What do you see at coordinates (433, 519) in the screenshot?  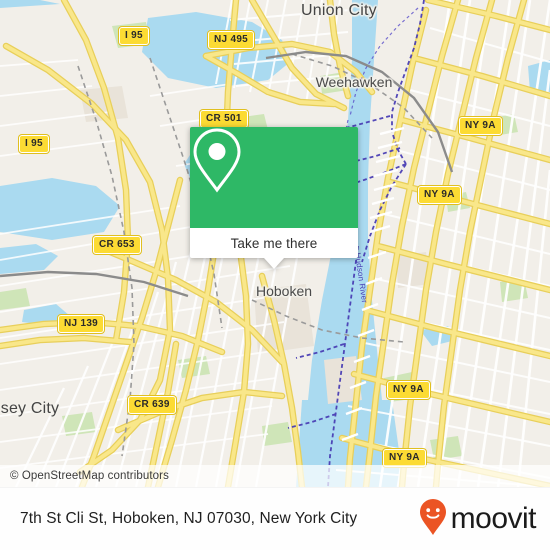 I see `moovit-pin-smiley-icon` at bounding box center [433, 519].